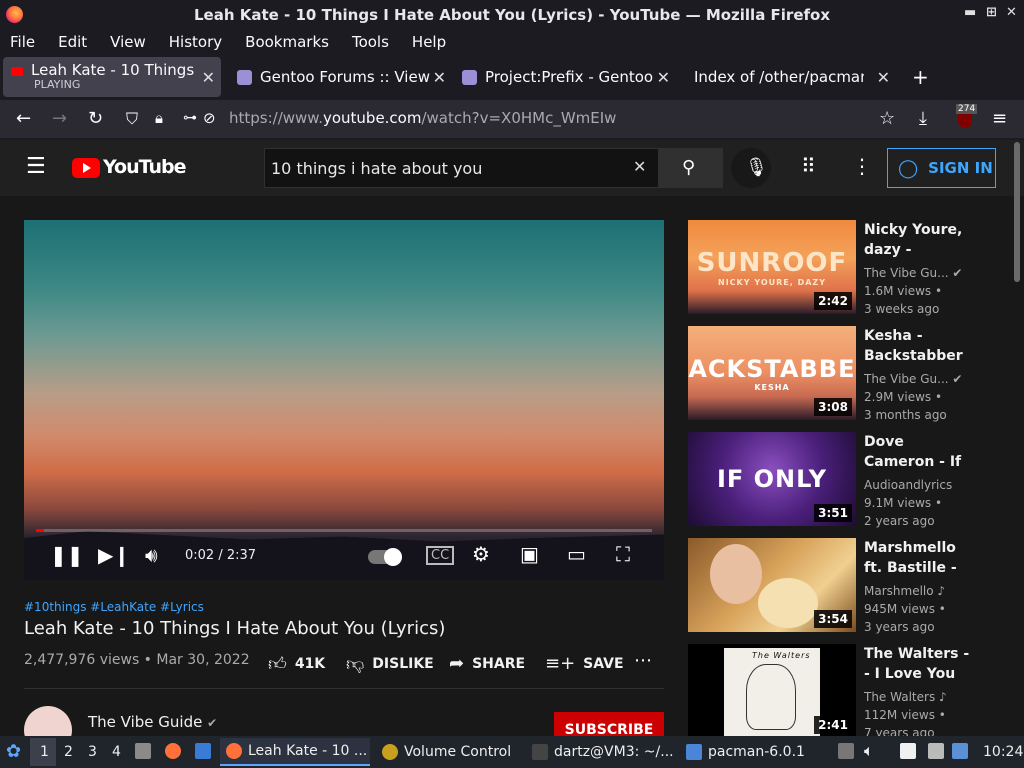 This screenshot has height=768, width=1024. Describe the element at coordinates (1003, 752) in the screenshot. I see `clock: 10:24` at that location.